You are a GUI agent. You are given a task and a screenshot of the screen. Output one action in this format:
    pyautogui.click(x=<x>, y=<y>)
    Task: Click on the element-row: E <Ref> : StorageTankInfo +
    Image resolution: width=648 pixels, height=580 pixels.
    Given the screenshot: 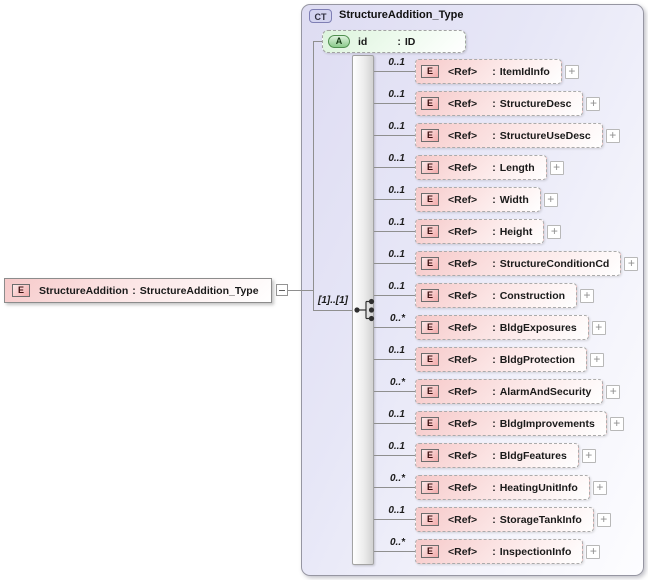 What is the action you would take?
    pyautogui.click(x=513, y=519)
    